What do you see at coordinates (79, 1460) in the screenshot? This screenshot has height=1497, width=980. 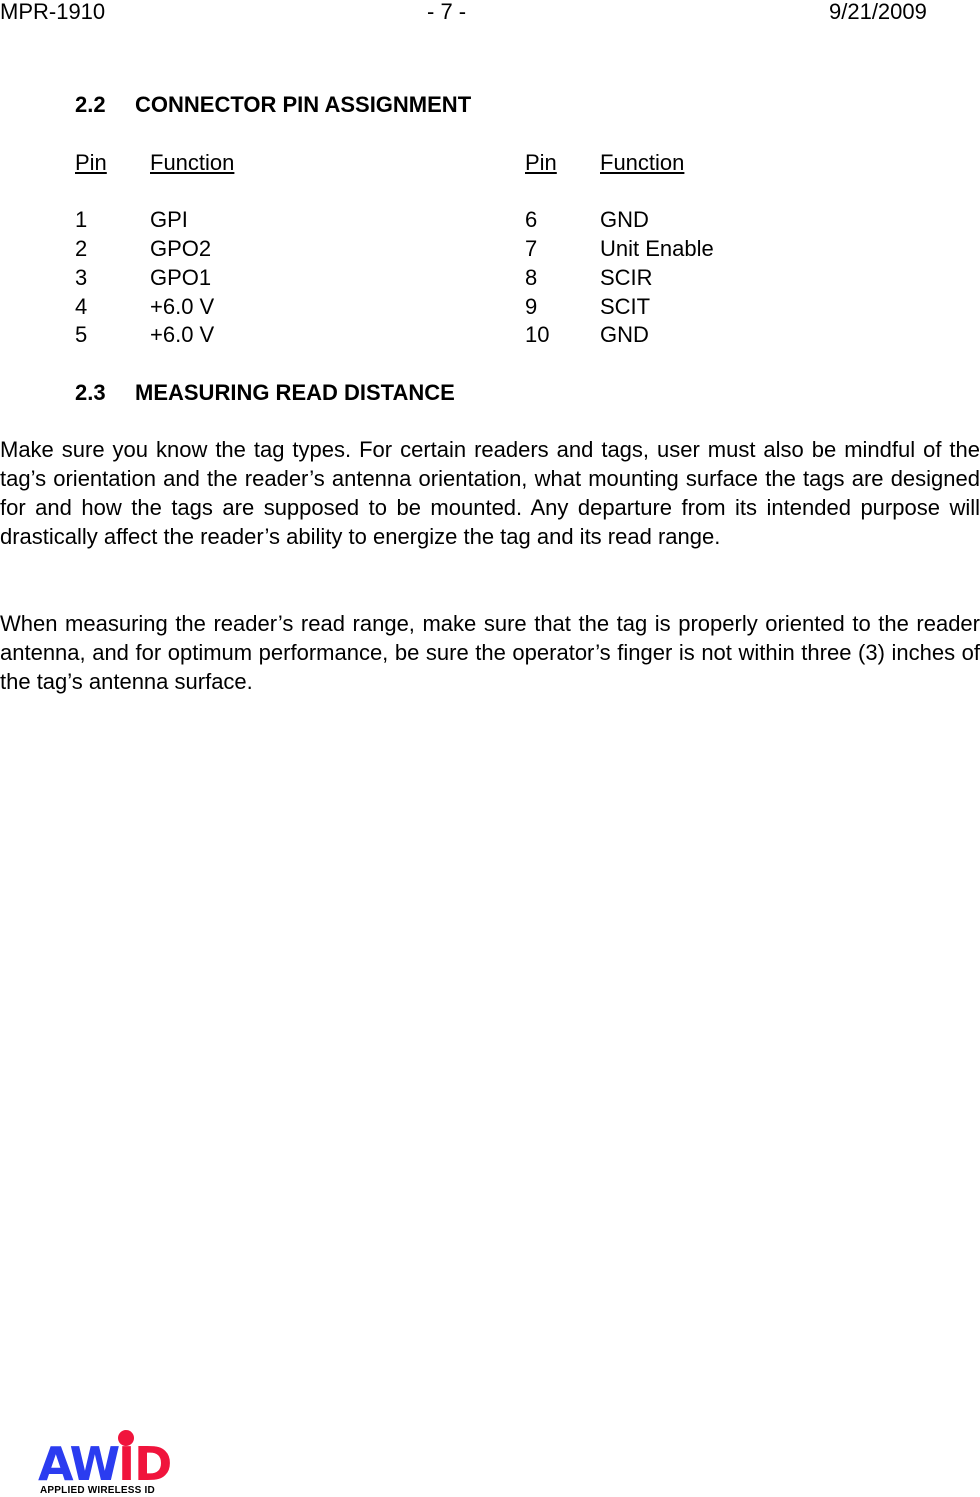 I see `logo-letters-blue: AW` at bounding box center [79, 1460].